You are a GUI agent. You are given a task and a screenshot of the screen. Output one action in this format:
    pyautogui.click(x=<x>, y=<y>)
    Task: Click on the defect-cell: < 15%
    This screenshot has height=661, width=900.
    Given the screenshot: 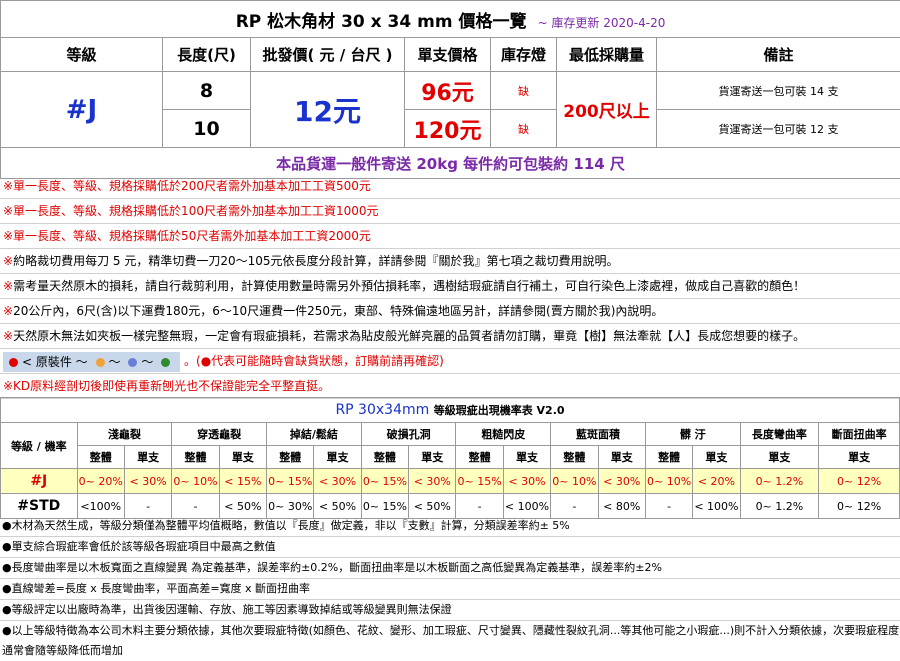 What is the action you would take?
    pyautogui.click(x=242, y=481)
    